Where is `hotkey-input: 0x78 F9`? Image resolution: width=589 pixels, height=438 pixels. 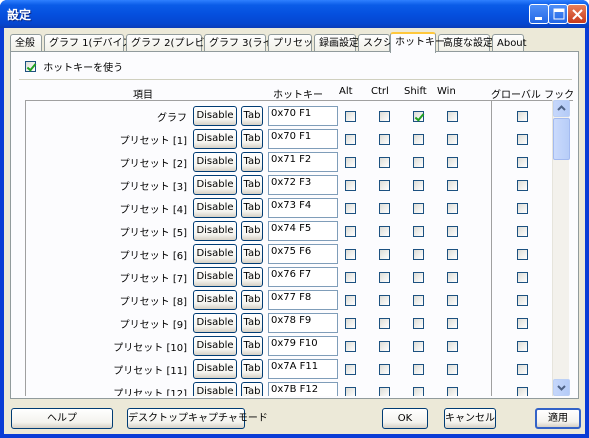
hotkey-input: 0x78 F9 is located at coordinates (303, 323).